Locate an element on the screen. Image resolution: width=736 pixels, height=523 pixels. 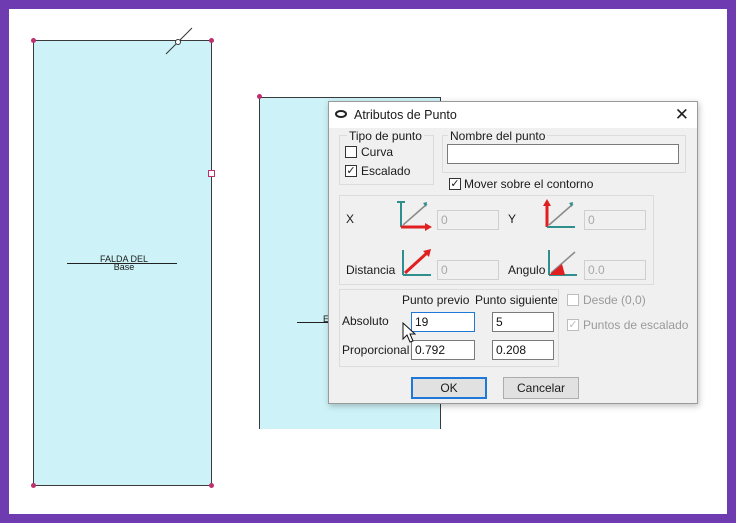
distance-input is located at coordinates (468, 270).